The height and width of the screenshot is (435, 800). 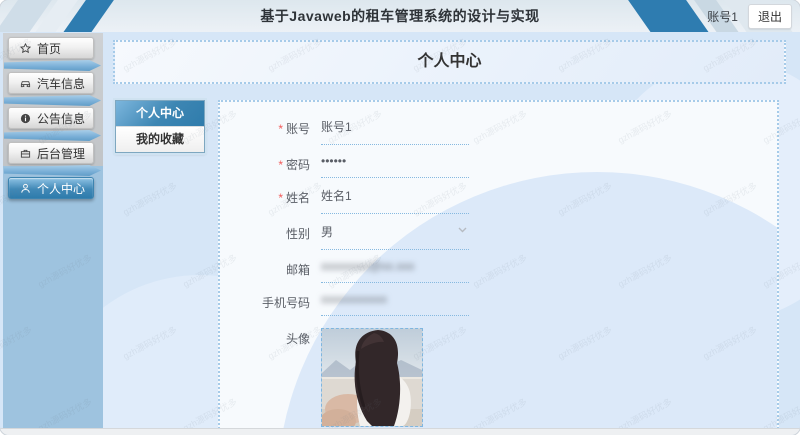 I want to click on field-label: * 姓名, so click(x=294, y=198).